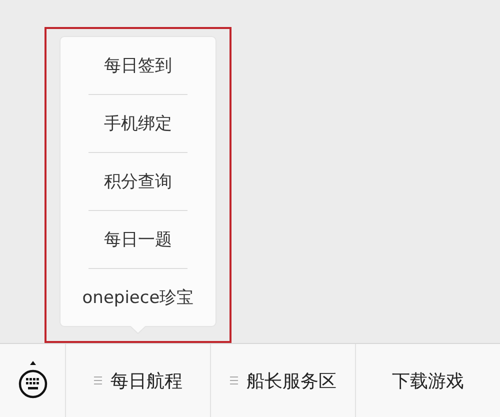 This screenshot has width=500, height=417. I want to click on menu-item: 积分查询, so click(138, 181).